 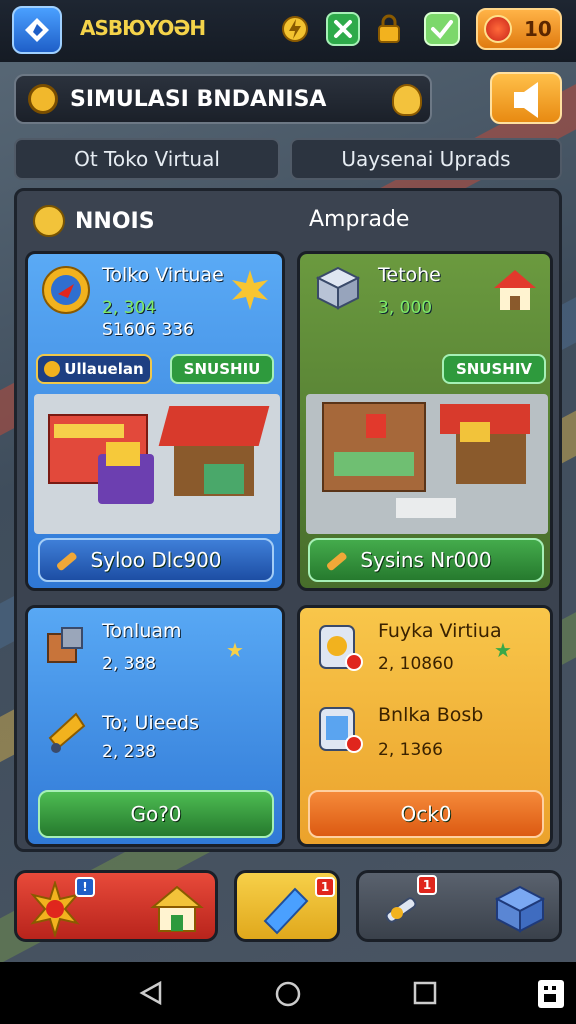 I want to click on item-value: 2, 388, so click(x=129, y=664).